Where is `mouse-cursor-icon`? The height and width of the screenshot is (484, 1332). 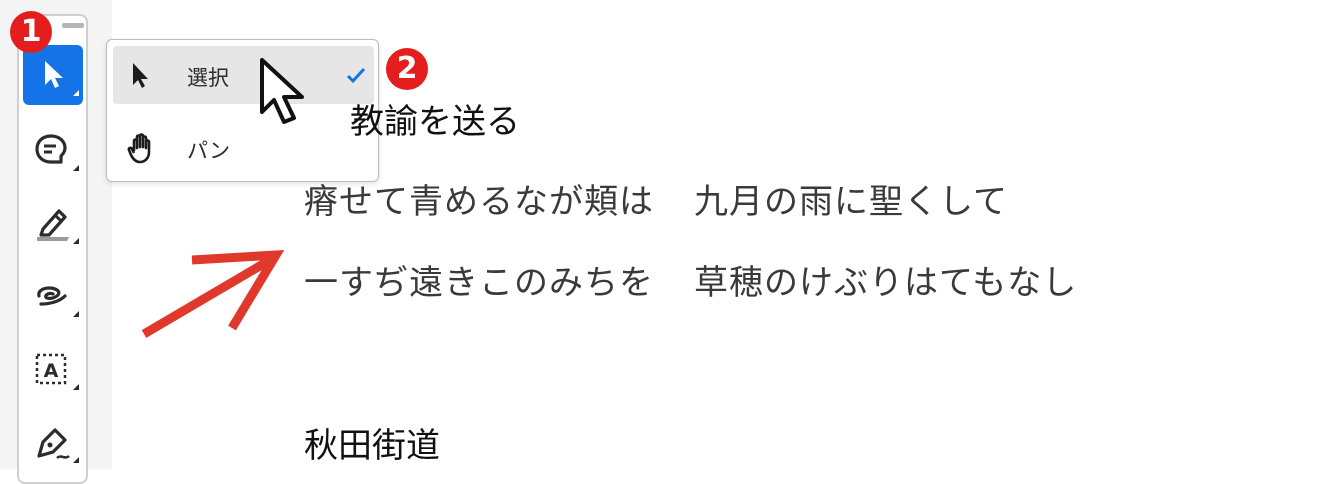 mouse-cursor-icon is located at coordinates (282, 91).